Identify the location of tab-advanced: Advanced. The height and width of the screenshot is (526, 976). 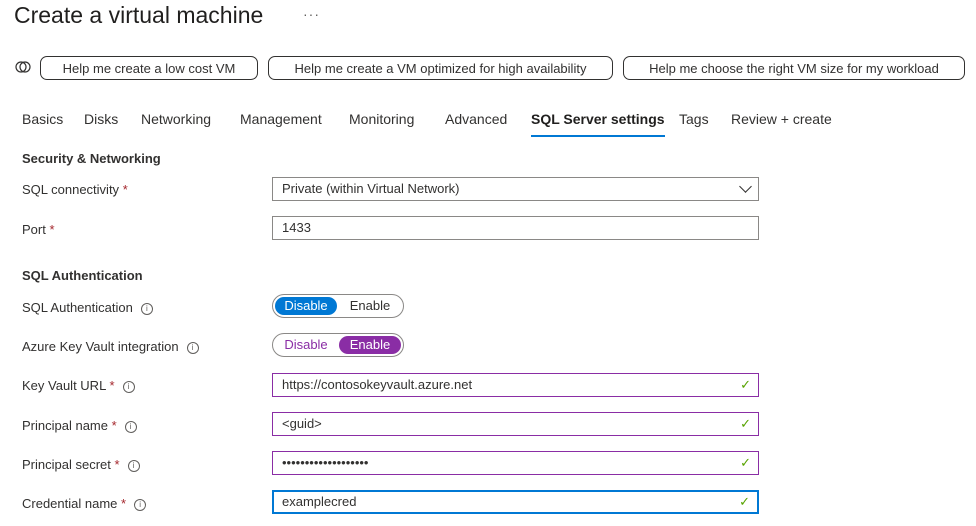
(476, 119).